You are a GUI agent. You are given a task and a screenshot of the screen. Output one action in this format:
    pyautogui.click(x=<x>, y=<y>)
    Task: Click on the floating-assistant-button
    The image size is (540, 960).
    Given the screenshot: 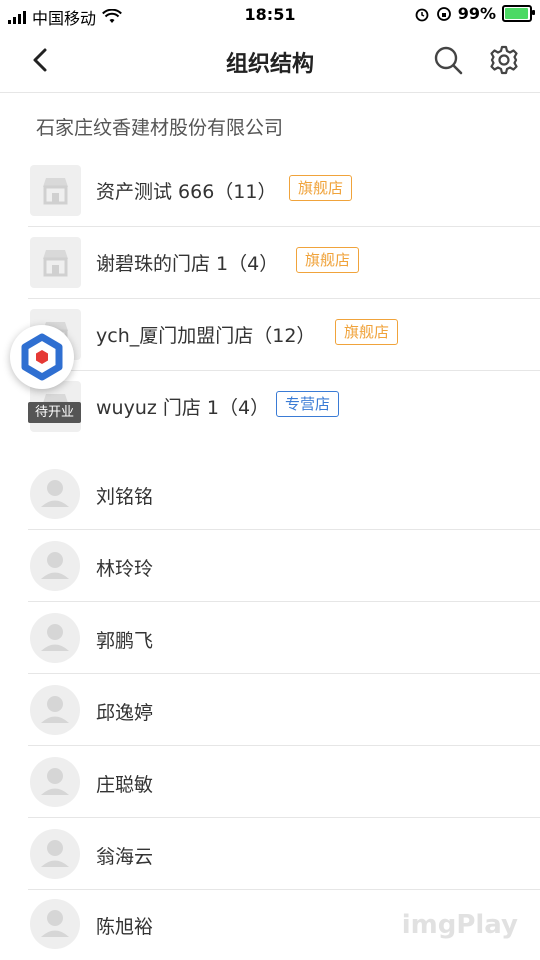 What is the action you would take?
    pyautogui.click(x=42, y=357)
    